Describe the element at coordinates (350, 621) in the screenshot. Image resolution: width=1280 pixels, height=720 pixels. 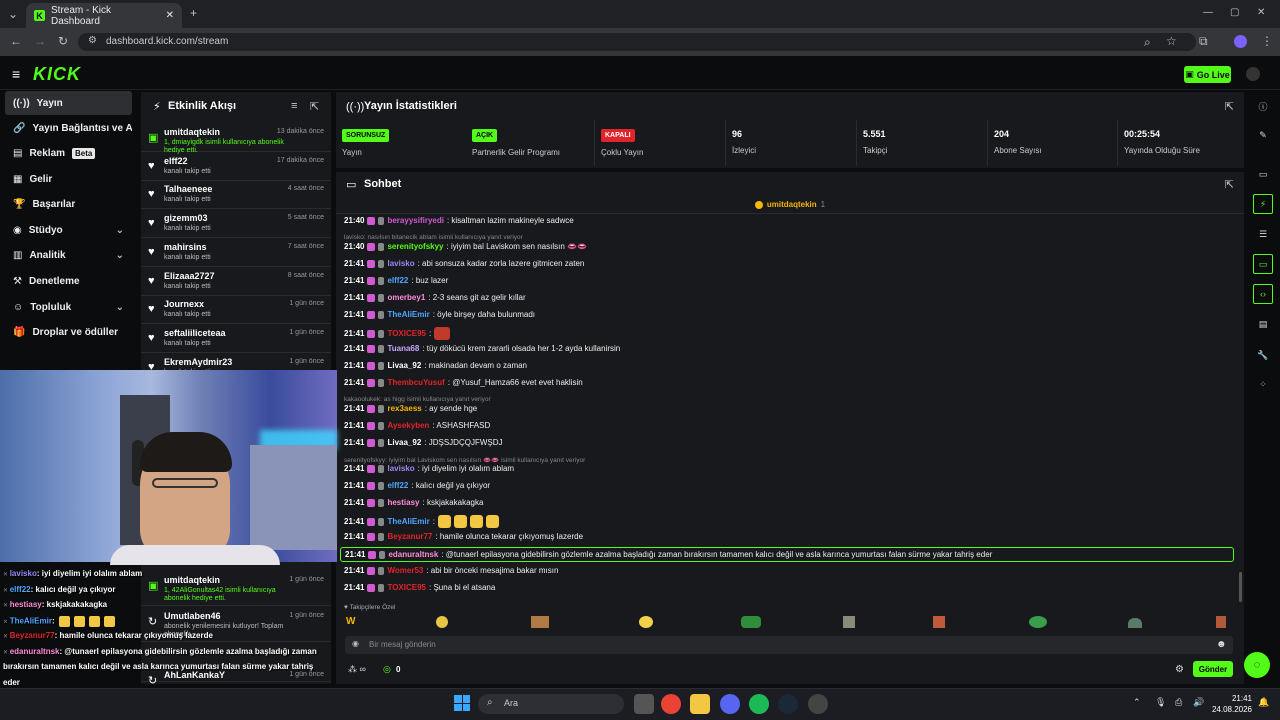
I see `emote-w-icon: W` at that location.